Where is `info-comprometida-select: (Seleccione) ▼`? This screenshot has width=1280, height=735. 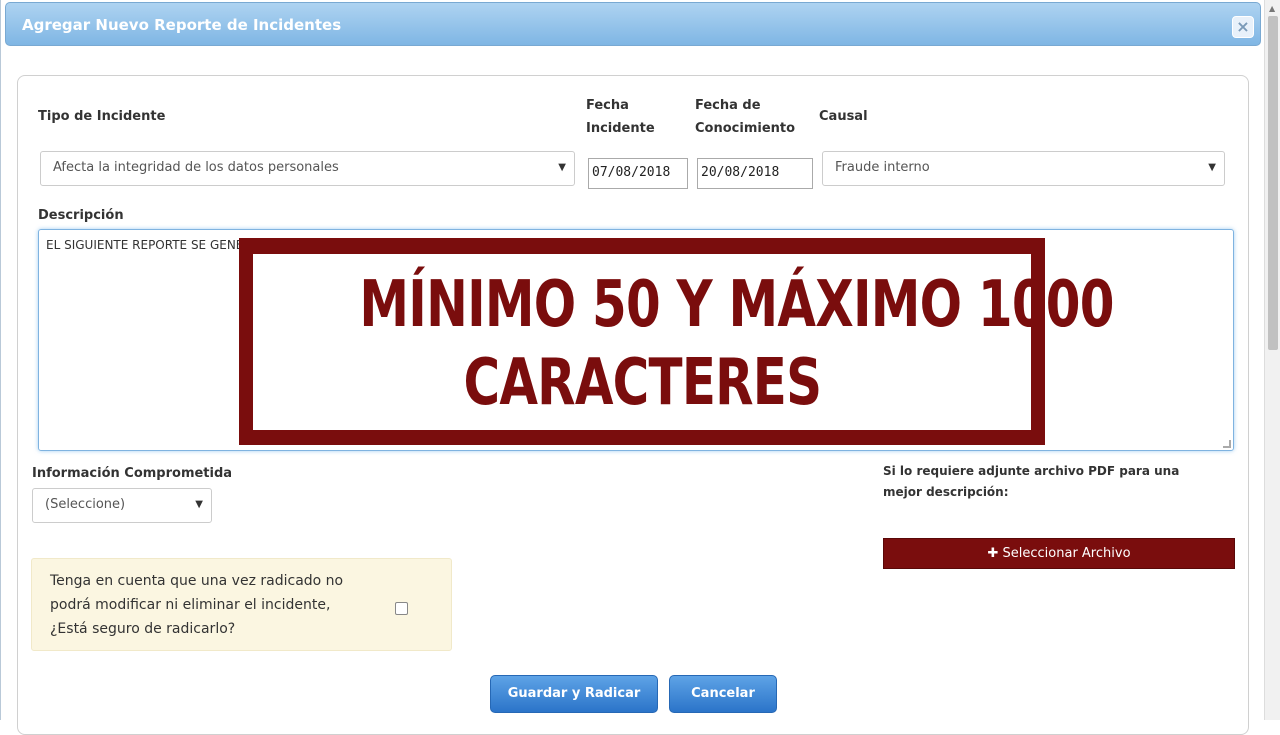 info-comprometida-select: (Seleccione) ▼ is located at coordinates (122, 505).